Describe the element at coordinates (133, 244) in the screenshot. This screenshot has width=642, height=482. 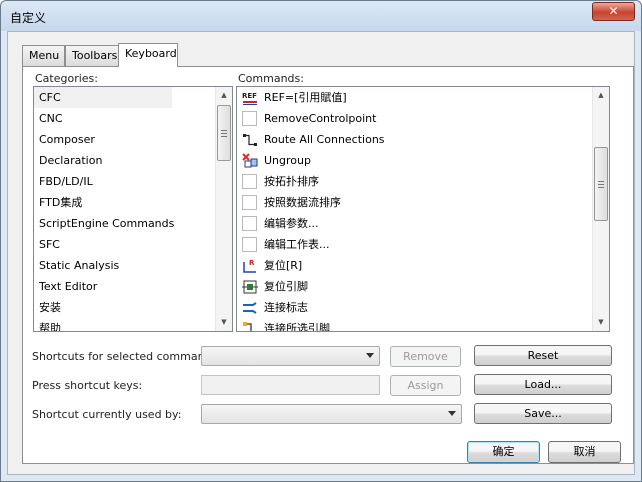
I see `category-item: SFC` at that location.